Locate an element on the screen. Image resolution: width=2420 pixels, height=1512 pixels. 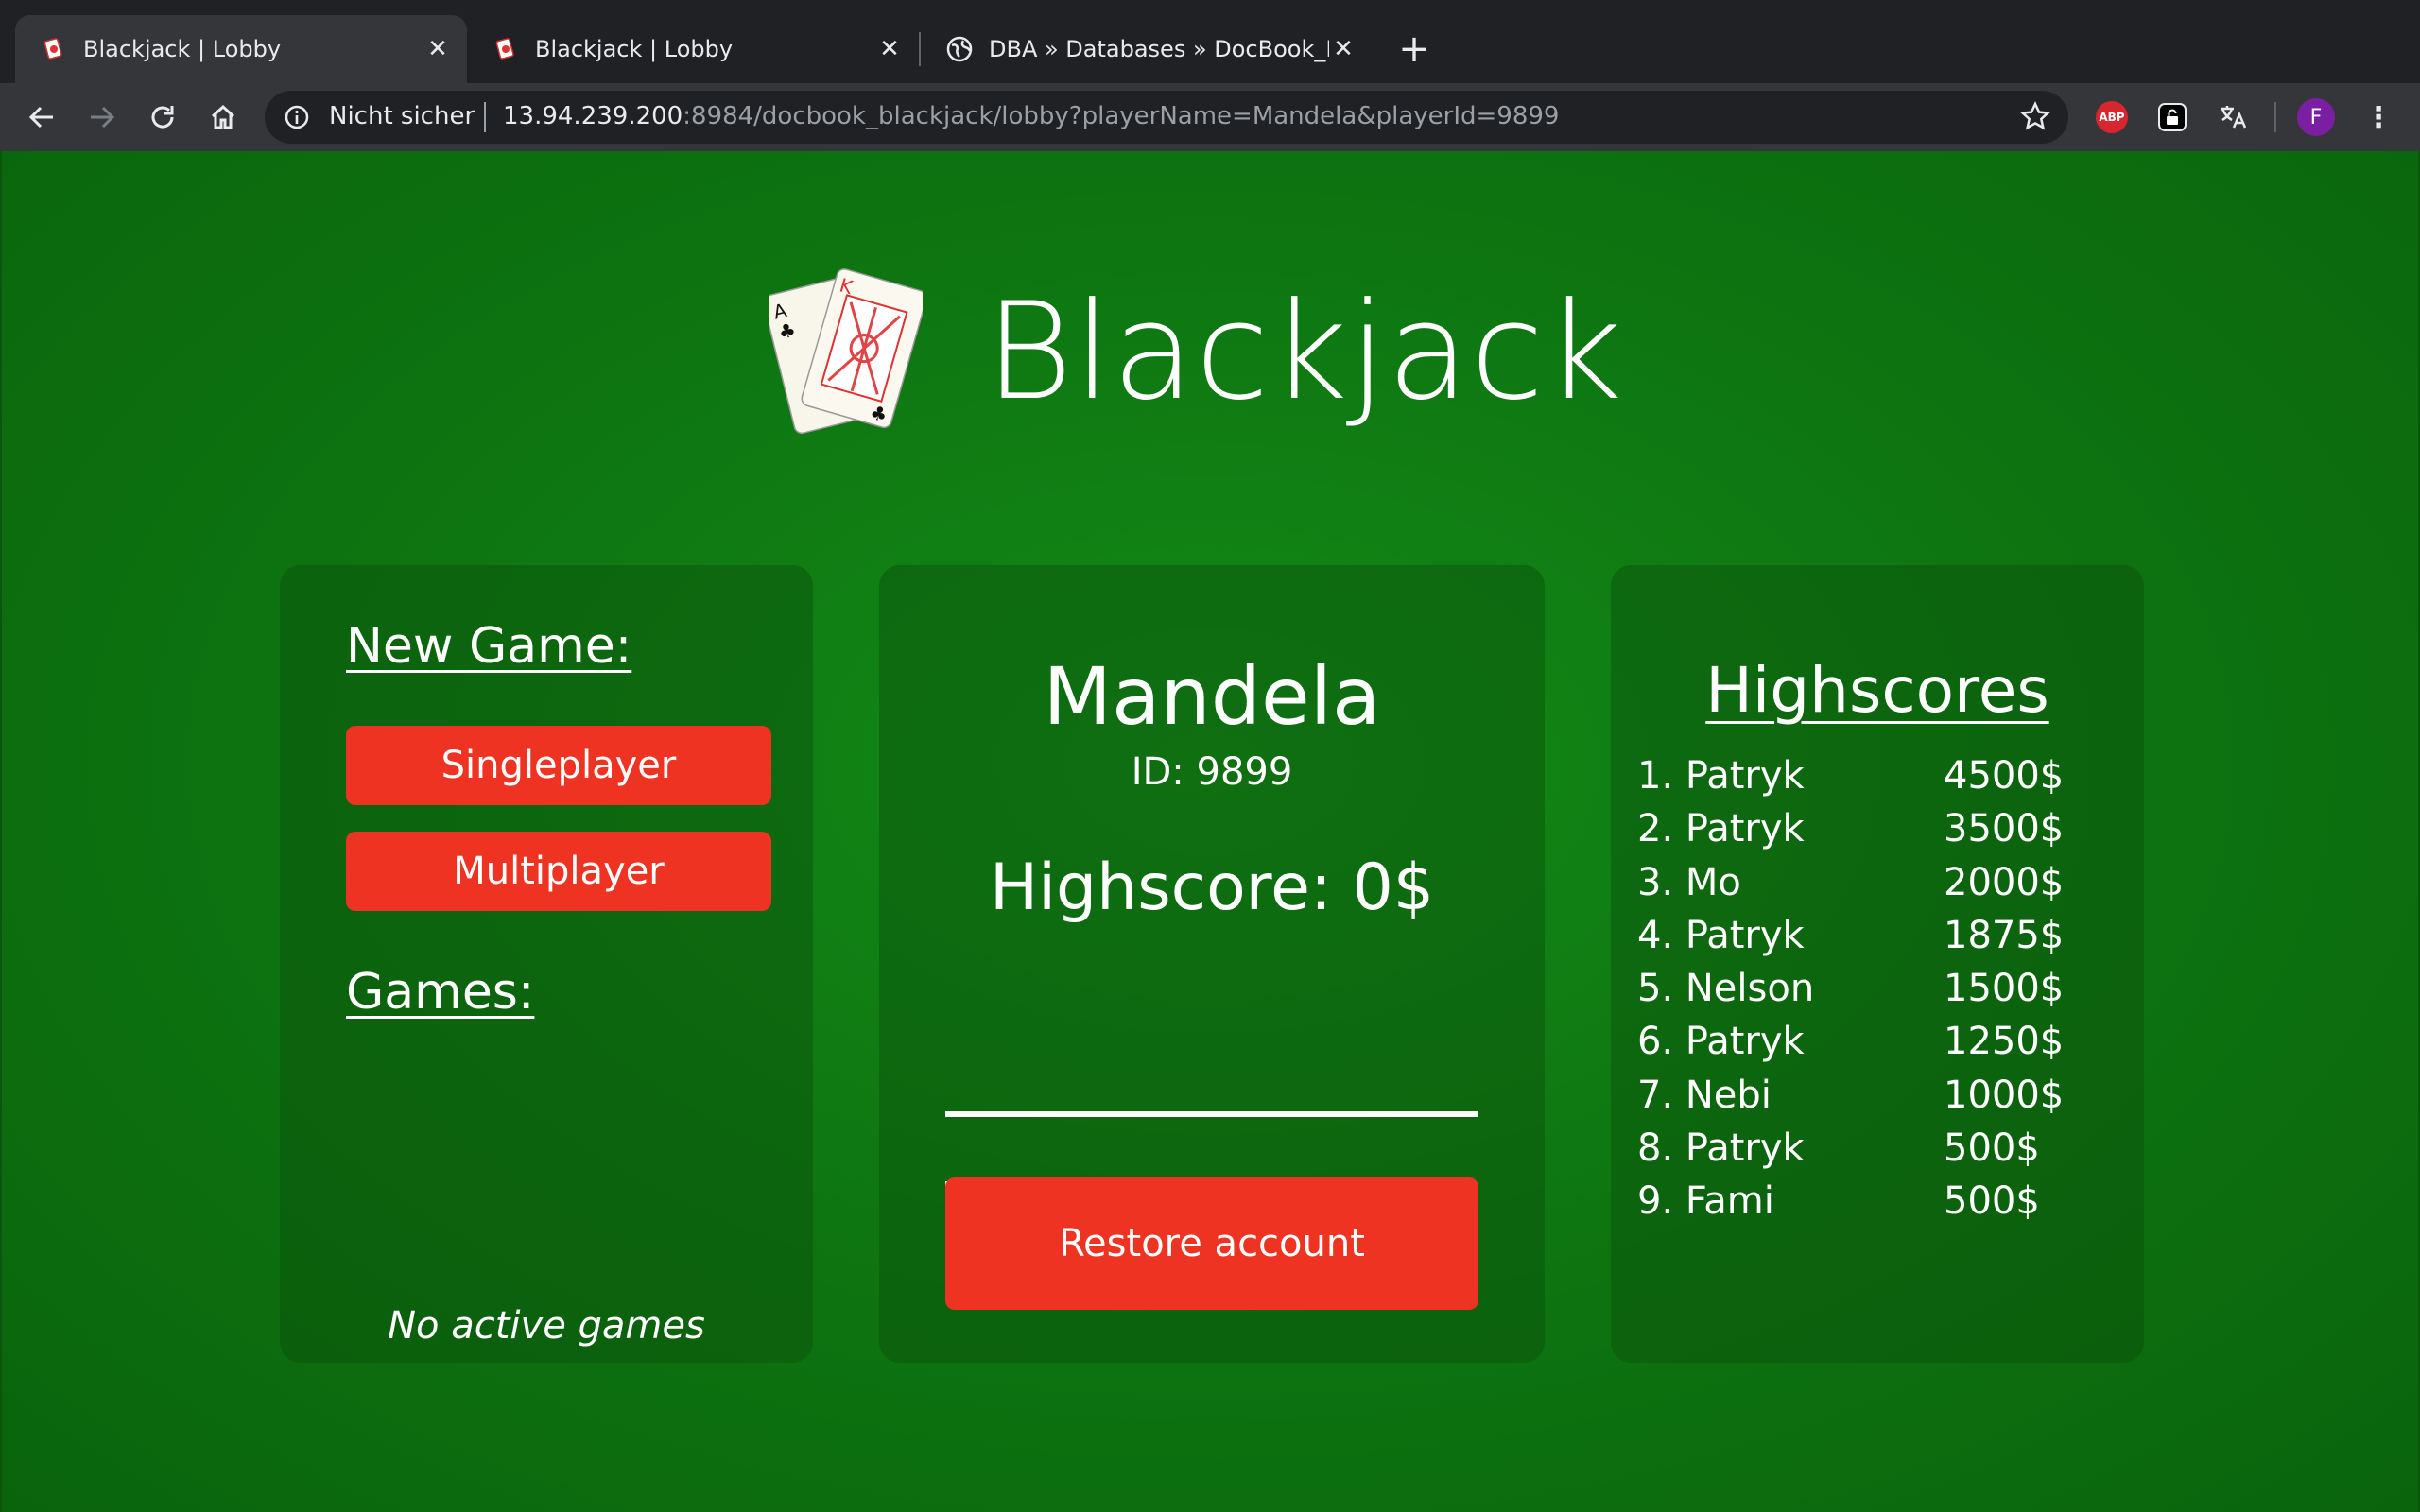
tab-blackjack-lobby-1: Blackjack | Lobby ✕ is located at coordinates (241, 49).